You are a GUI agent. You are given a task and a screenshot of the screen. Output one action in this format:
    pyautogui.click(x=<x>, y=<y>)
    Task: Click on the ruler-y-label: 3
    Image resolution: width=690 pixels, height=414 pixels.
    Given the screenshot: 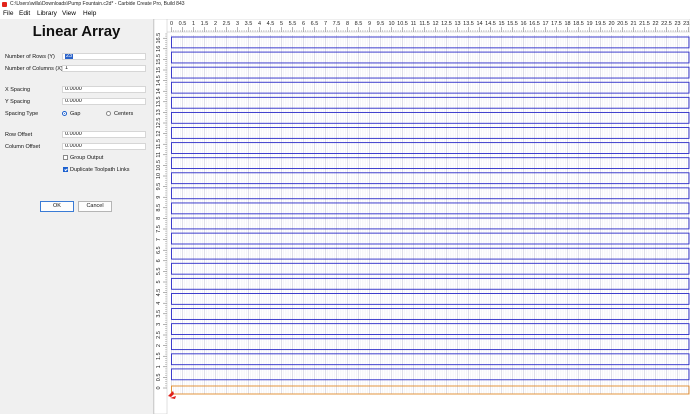 What is the action you would take?
    pyautogui.click(x=159, y=324)
    